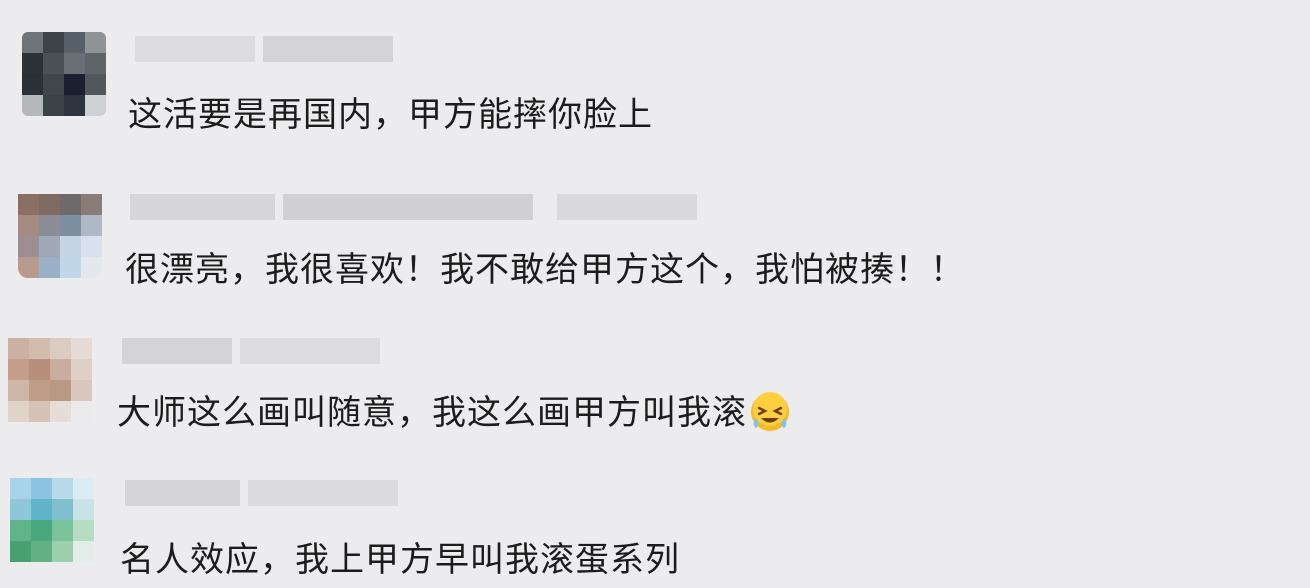 The image size is (1310, 588). I want to click on grinning-squinting-sweat-emoji, so click(770, 412).